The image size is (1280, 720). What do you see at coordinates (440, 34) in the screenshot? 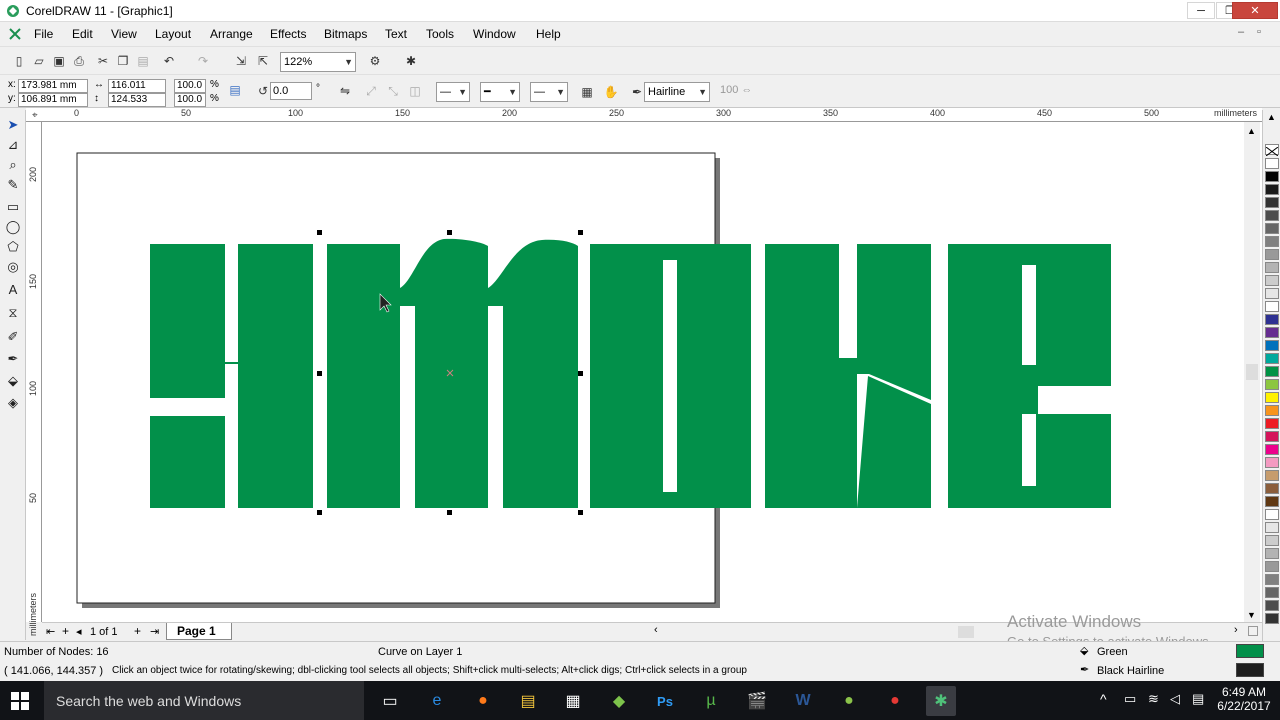
I see `menu-tools: Tools` at bounding box center [440, 34].